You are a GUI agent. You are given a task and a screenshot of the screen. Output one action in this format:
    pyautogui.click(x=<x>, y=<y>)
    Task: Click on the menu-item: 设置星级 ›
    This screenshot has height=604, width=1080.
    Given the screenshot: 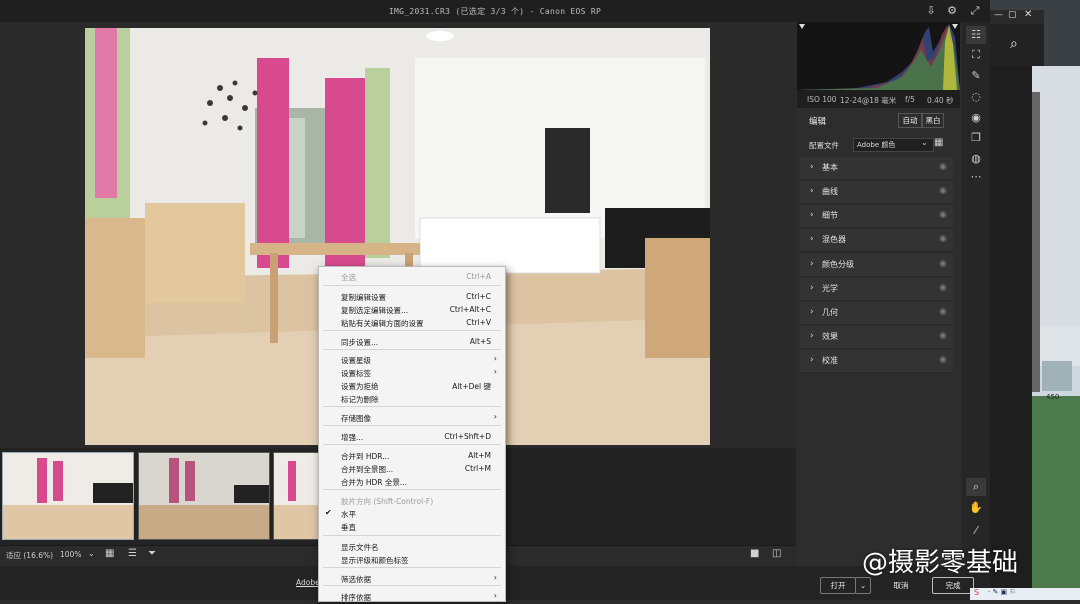 What is the action you would take?
    pyautogui.click(x=412, y=360)
    